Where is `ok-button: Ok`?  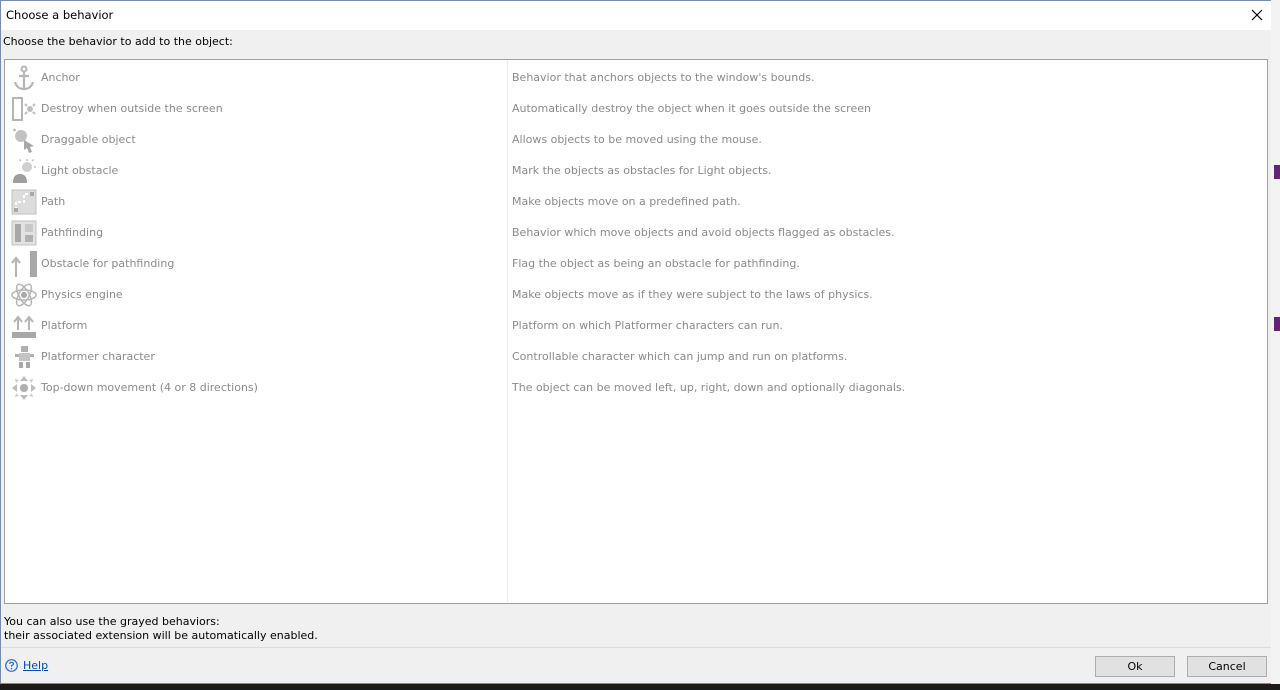 ok-button: Ok is located at coordinates (1135, 666).